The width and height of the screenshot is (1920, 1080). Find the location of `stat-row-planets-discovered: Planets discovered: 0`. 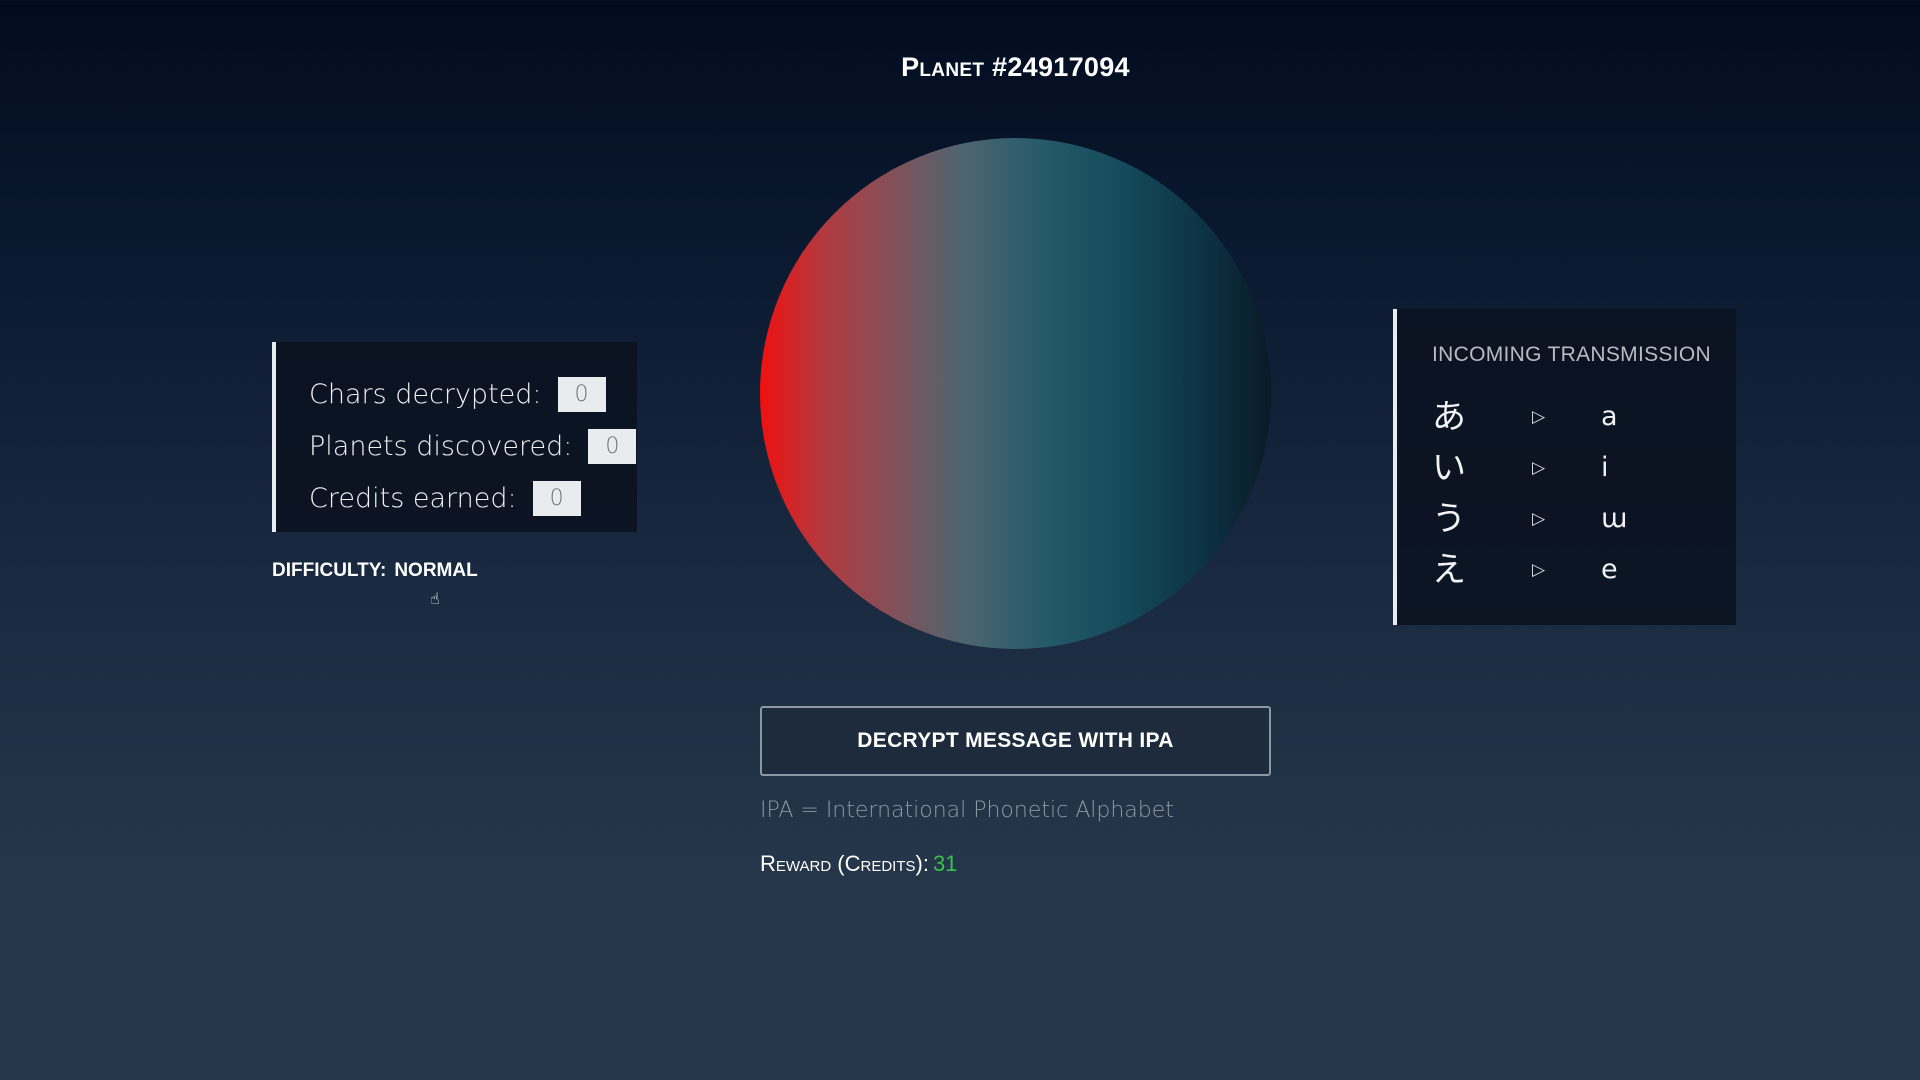

stat-row-planets-discovered: Planets discovered: 0 is located at coordinates (456, 446).